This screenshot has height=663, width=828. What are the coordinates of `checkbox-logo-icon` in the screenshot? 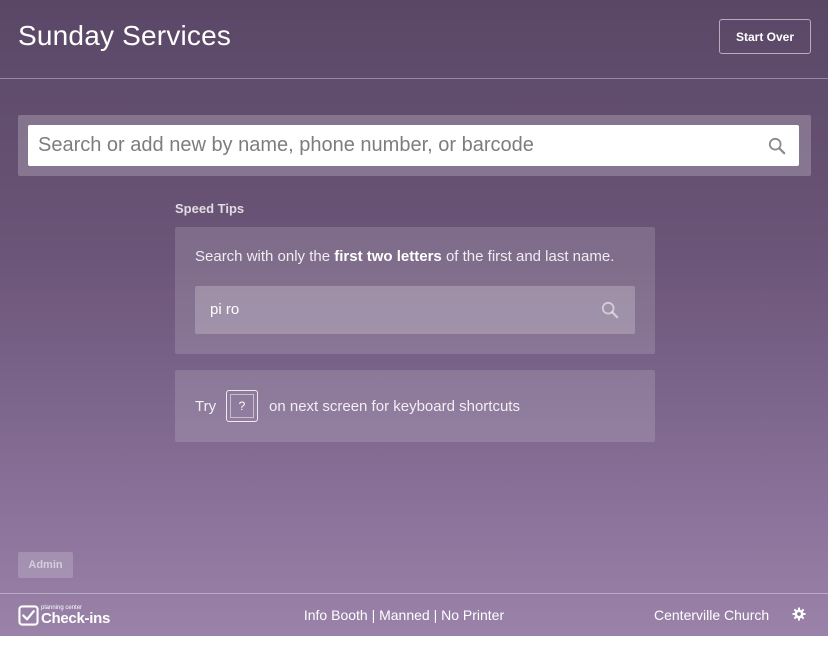 It's located at (28, 615).